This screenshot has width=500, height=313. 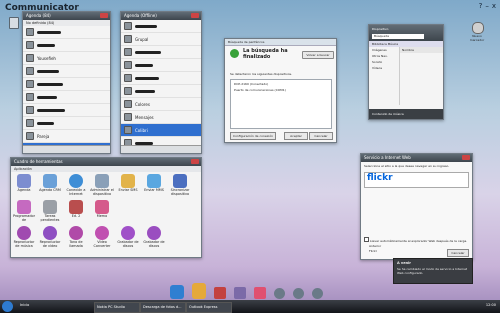 What do you see at coordinates (199, 291) in the screenshot?
I see `dock-communications-icon` at bounding box center [199, 291].